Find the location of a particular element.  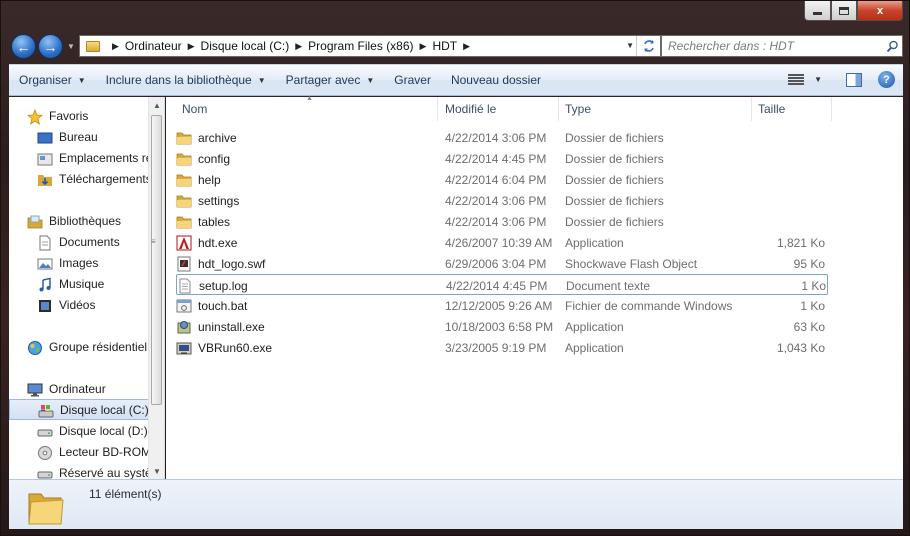

folder-large-icon is located at coordinates (46, 509).